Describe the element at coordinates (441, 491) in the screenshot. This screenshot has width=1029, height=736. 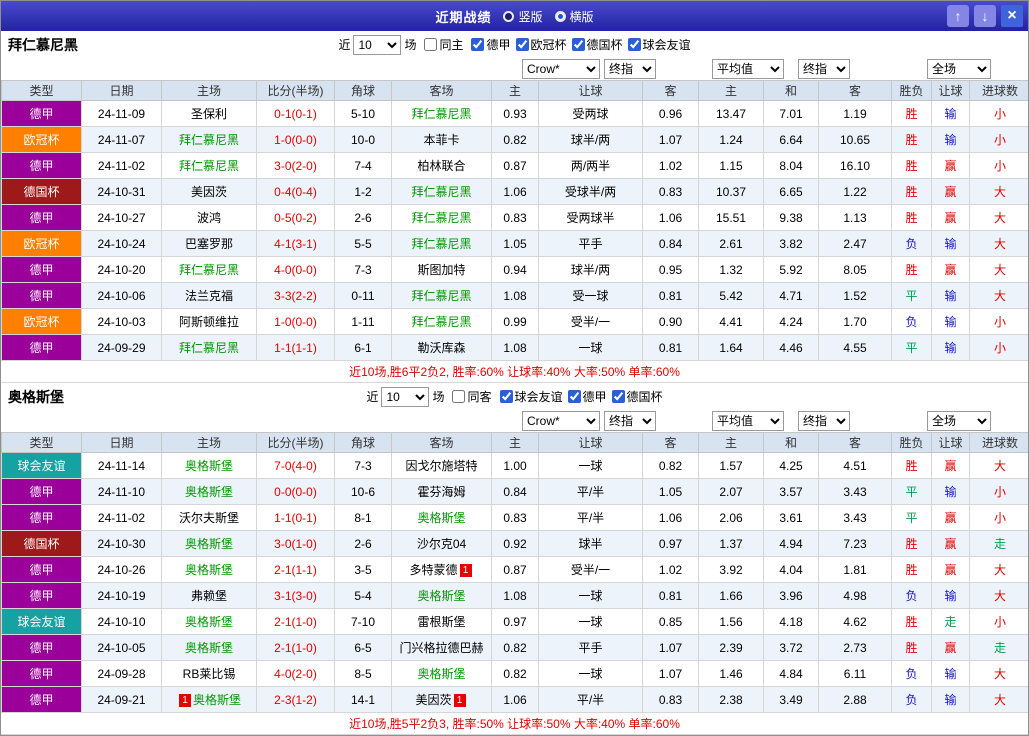
I see `away-team-cell: 霍芬海姆` at that location.